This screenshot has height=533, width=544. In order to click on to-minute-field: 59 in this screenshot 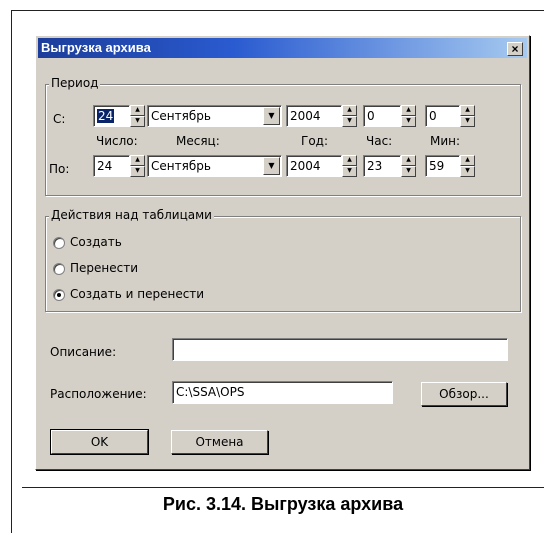, I will do `click(442, 166)`.